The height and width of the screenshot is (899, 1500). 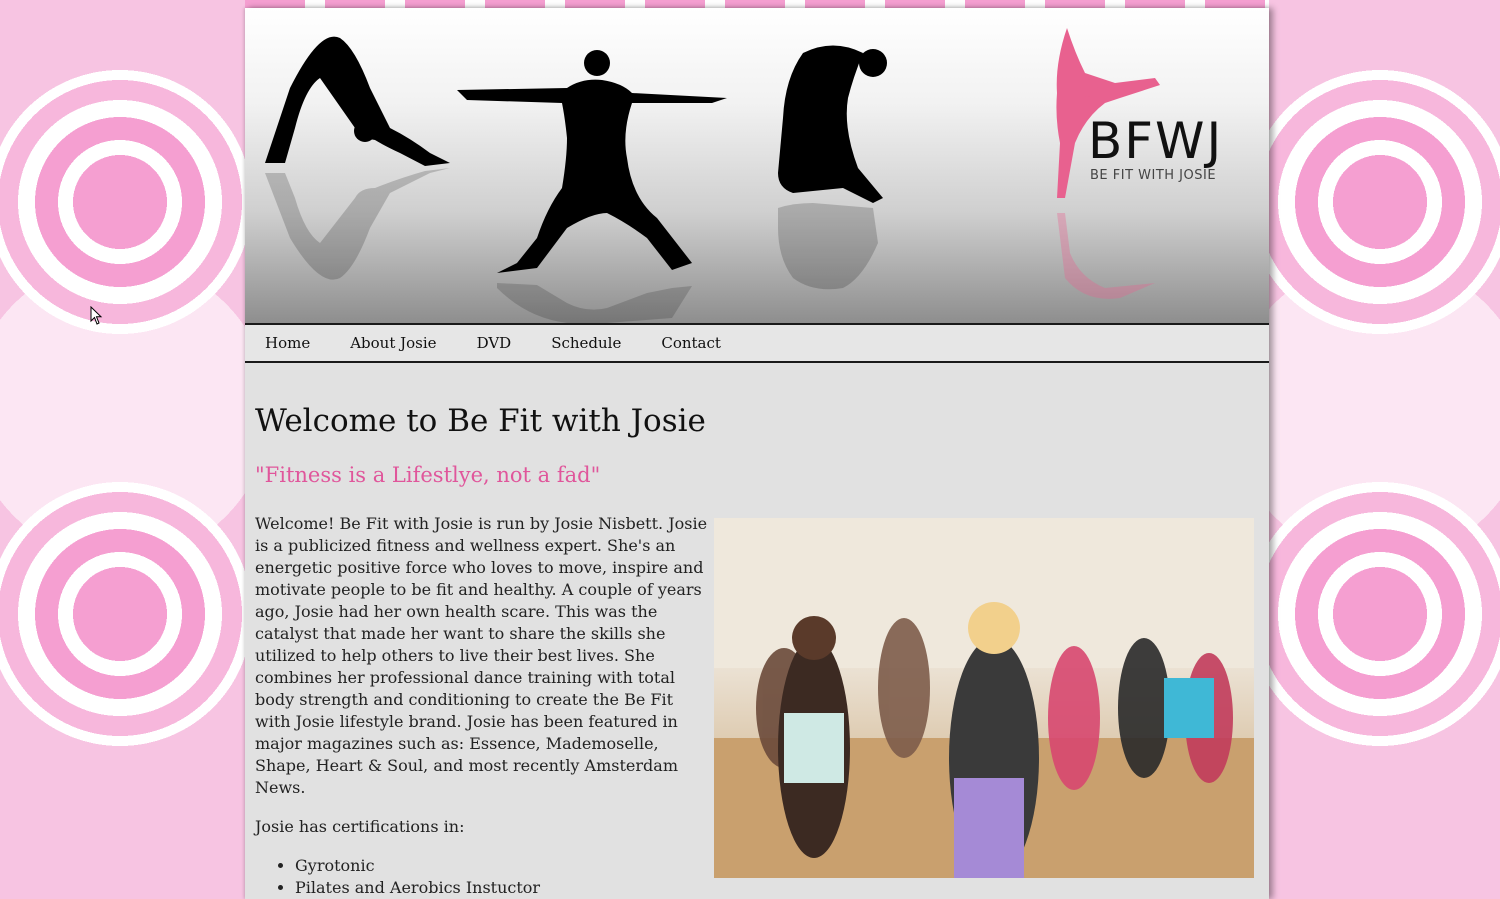 What do you see at coordinates (393, 343) in the screenshot?
I see `nav-item-about-josie: About Josie` at bounding box center [393, 343].